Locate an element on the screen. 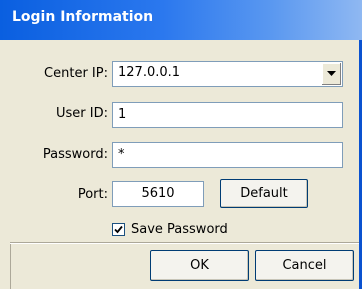 This screenshot has width=362, height=289. chevron-down-icon is located at coordinates (331, 74).